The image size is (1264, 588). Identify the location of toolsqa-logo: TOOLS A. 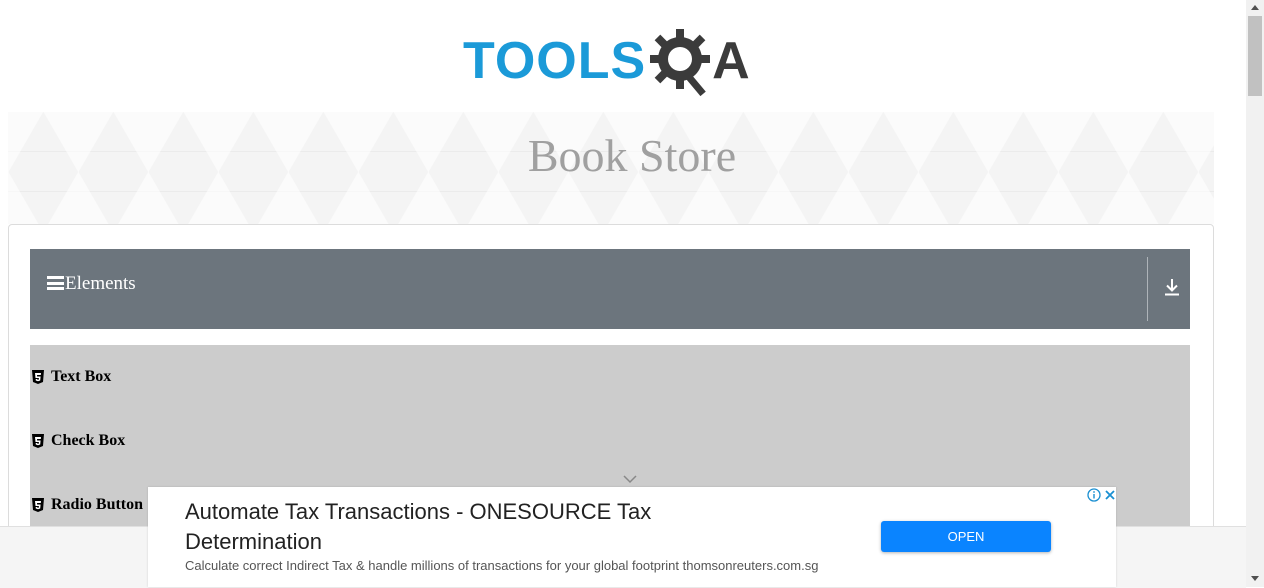
(625, 61).